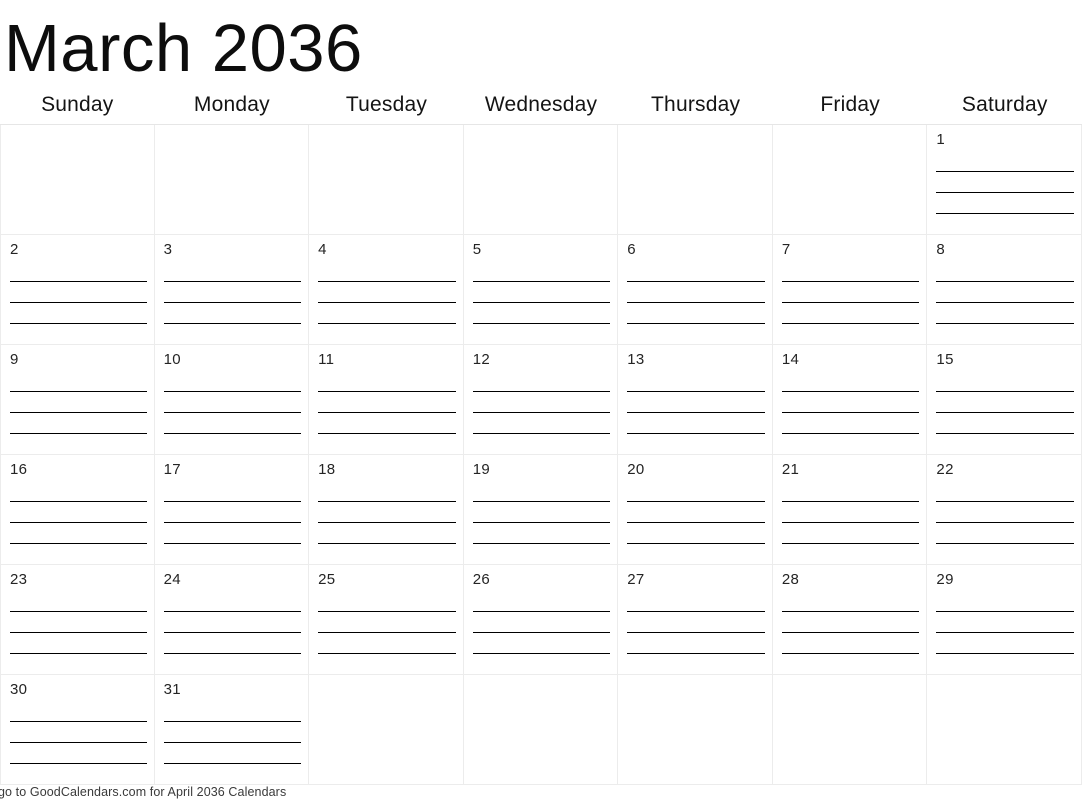 This screenshot has height=800, width=1082. I want to click on calendar-day-cell: 1, so click(1004, 180).